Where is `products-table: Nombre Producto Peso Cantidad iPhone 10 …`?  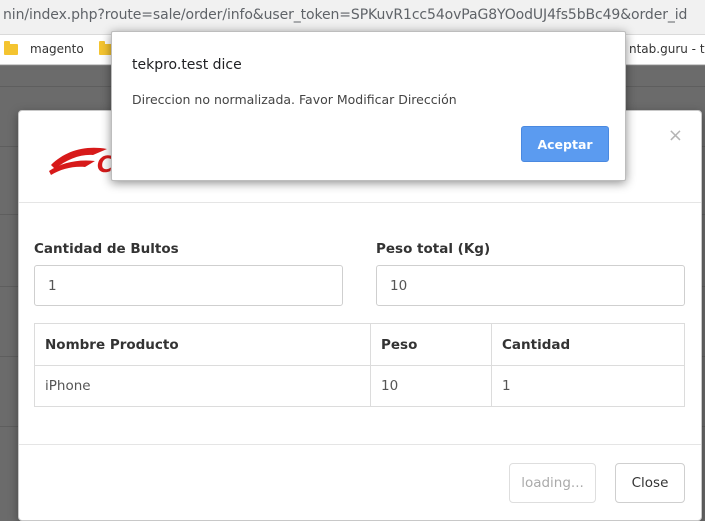
products-table: Nombre Producto Peso Cantidad iPhone 10 … is located at coordinates (359, 365).